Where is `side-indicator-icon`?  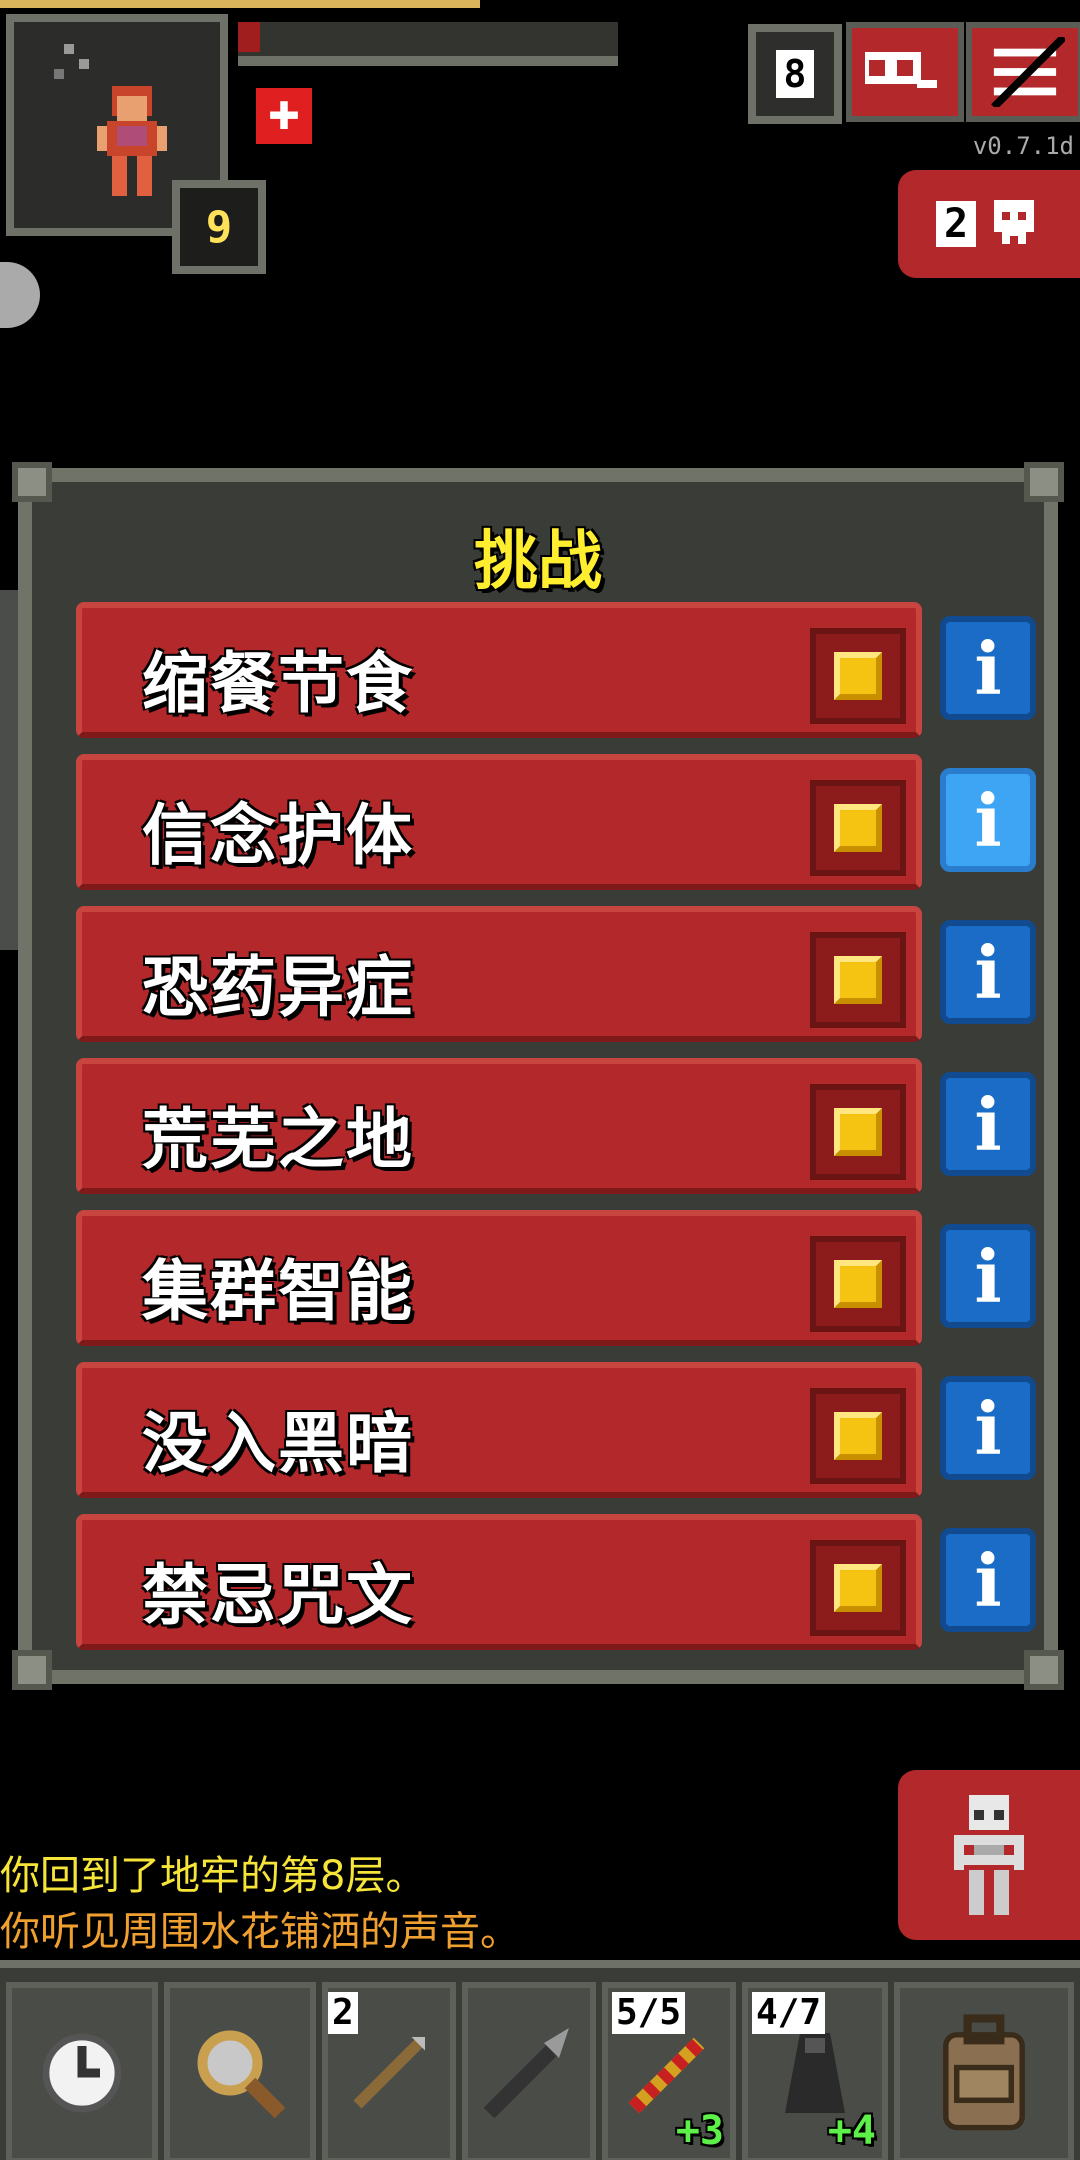 side-indicator-icon is located at coordinates (20, 295).